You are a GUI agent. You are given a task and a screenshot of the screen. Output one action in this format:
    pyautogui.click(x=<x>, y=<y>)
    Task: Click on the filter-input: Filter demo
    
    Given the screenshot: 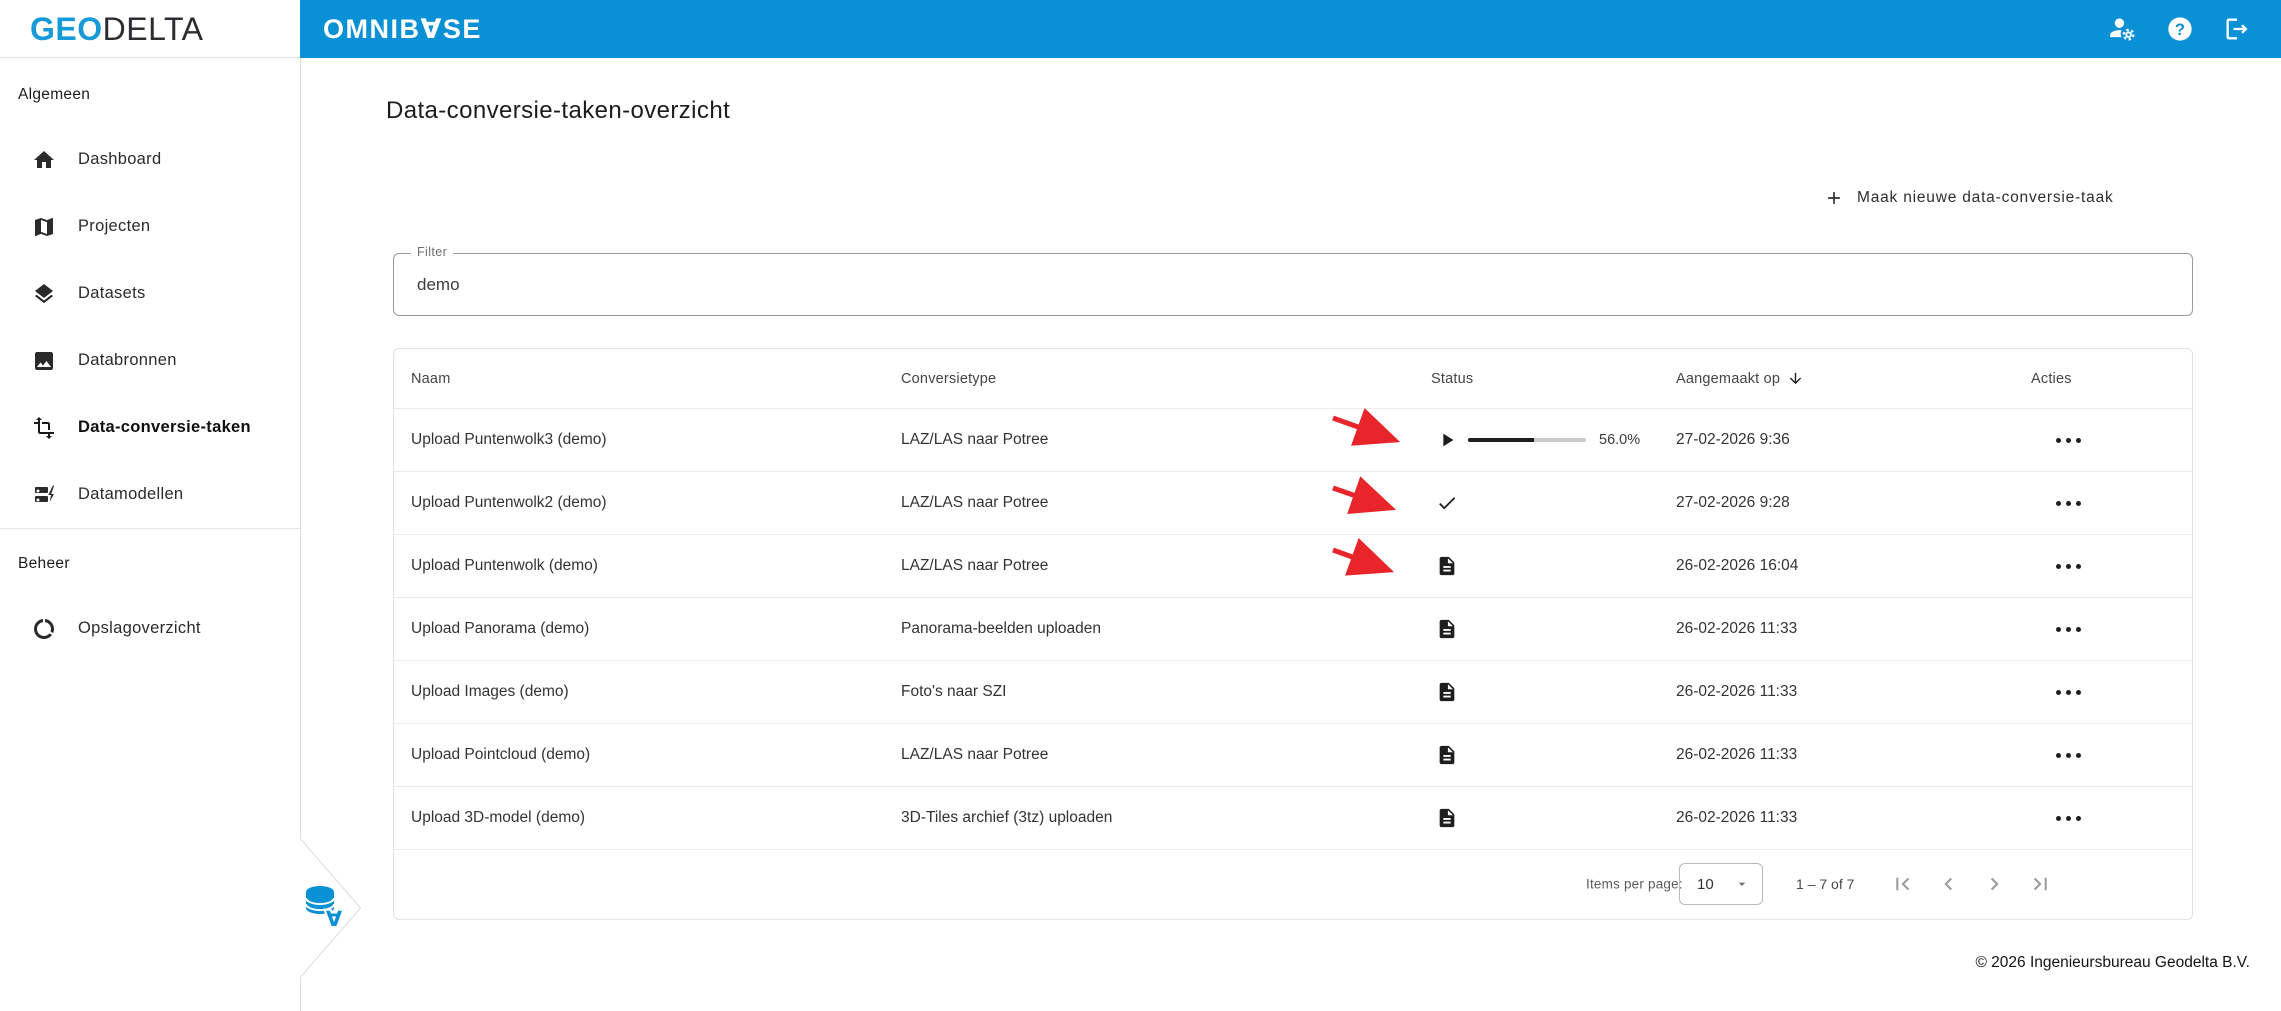 What is the action you would take?
    pyautogui.click(x=1293, y=280)
    